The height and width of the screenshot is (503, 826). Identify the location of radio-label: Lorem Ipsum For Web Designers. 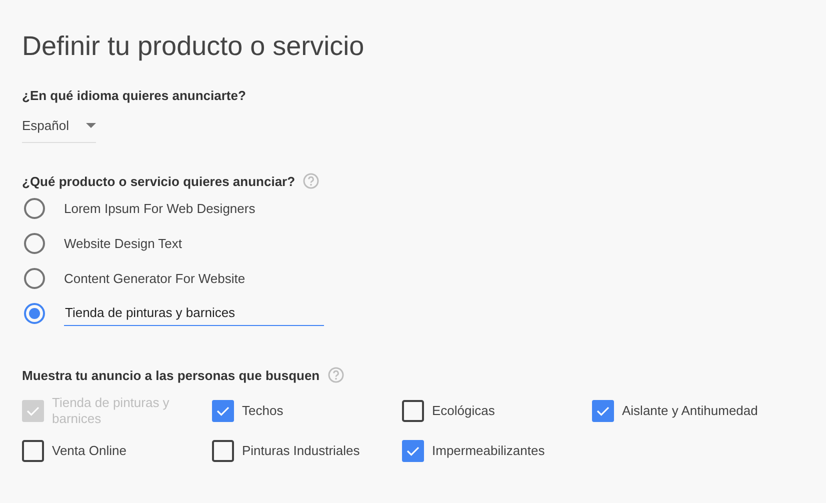
(160, 208).